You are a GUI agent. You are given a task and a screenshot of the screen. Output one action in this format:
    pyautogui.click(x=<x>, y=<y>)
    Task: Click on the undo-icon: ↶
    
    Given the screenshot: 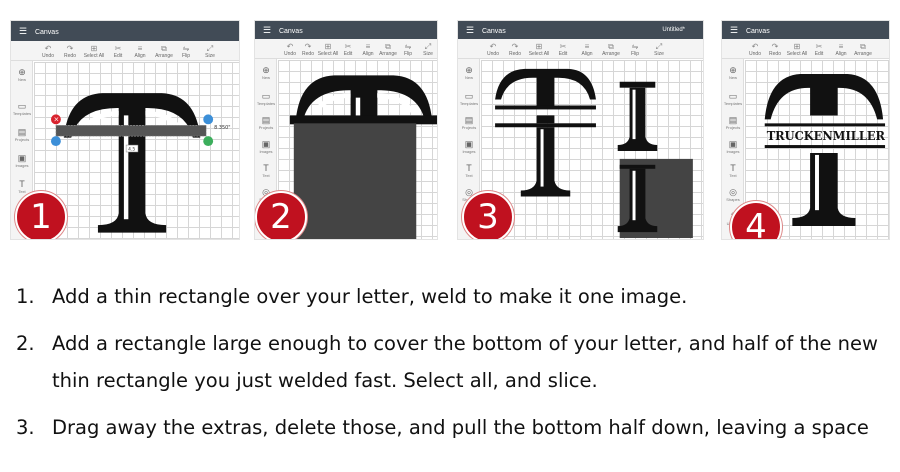 What is the action you would take?
    pyautogui.click(x=493, y=46)
    